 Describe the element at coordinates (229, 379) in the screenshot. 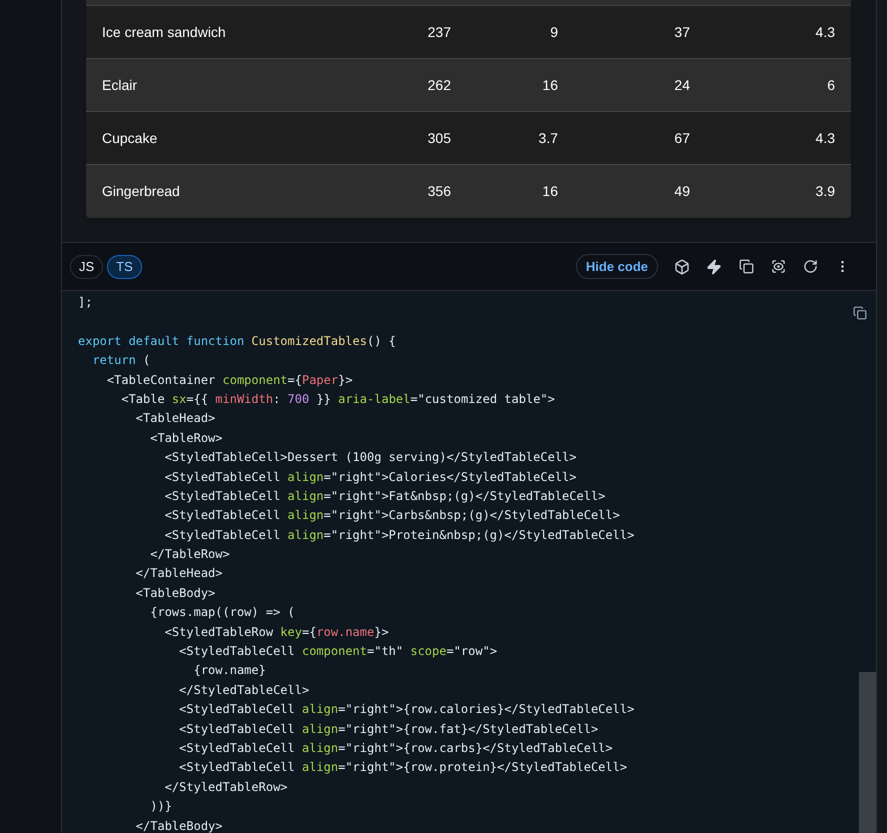

I see `code-line: <TableContainer component={Paper}>` at that location.